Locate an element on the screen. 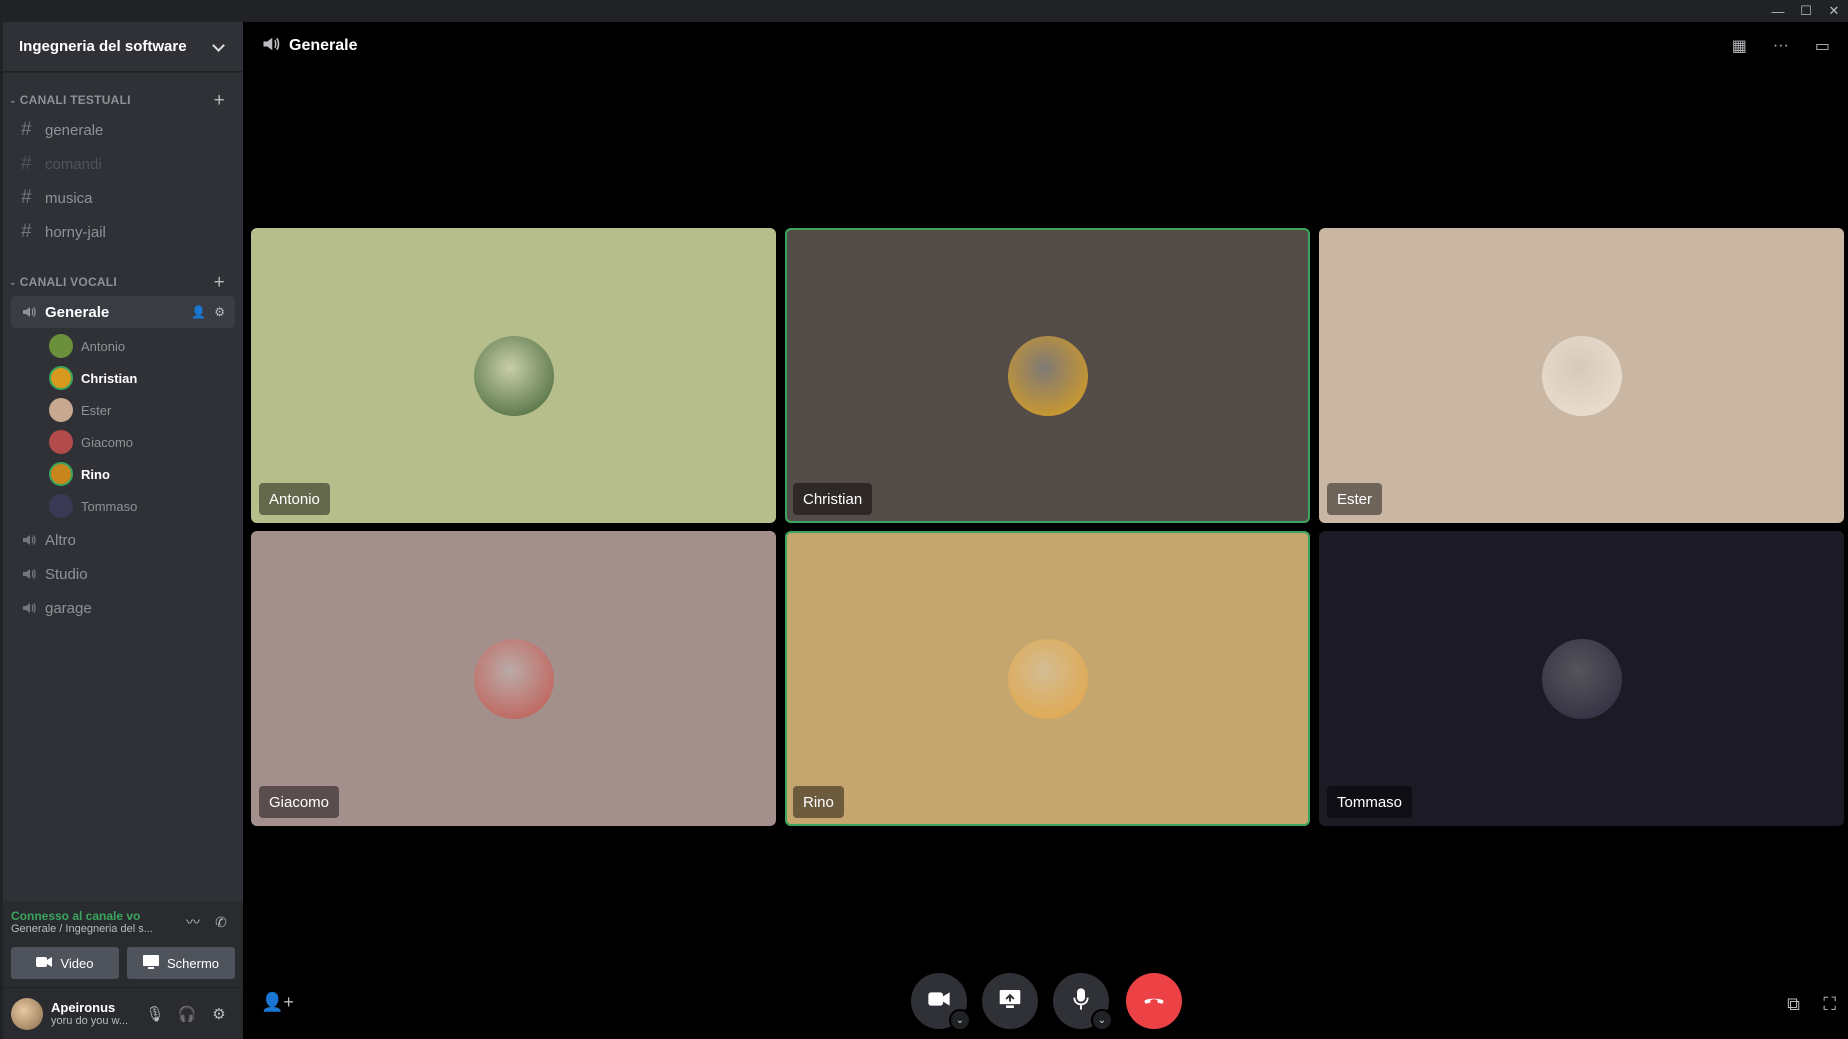 The width and height of the screenshot is (1848, 1039). screen-icon is located at coordinates (150, 963).